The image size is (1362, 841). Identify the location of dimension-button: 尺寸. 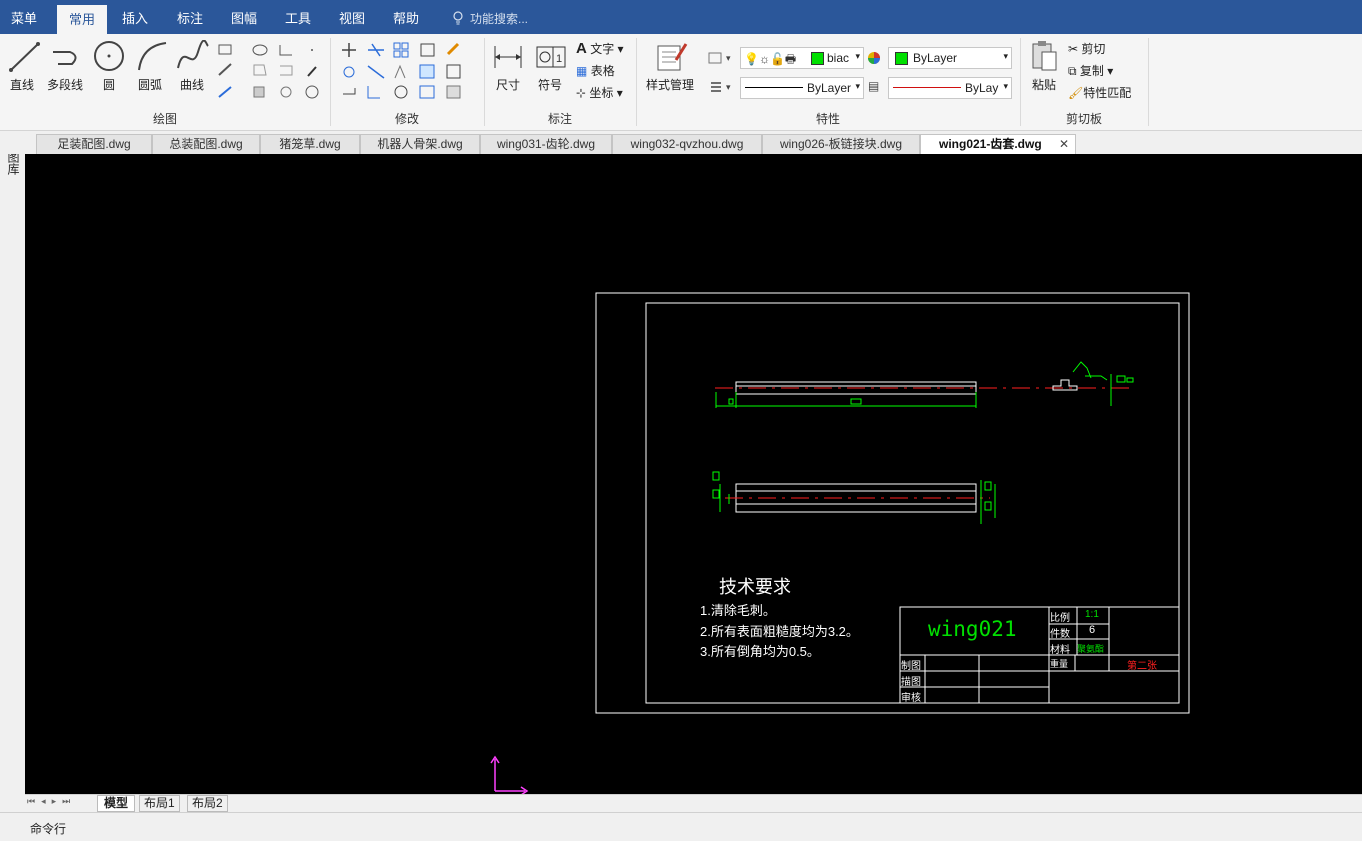
(508, 84).